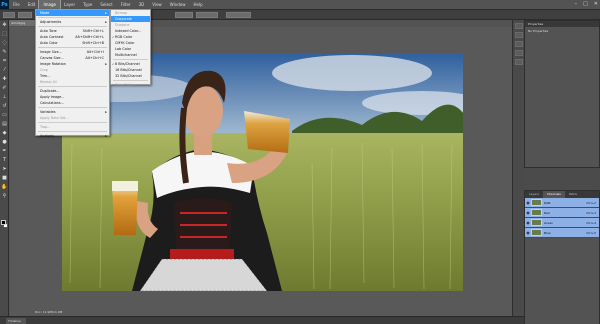  Describe the element at coordinates (130, 76) in the screenshot. I see `mode-menu-32-bits-channel: 32 Bits/Channel` at that location.